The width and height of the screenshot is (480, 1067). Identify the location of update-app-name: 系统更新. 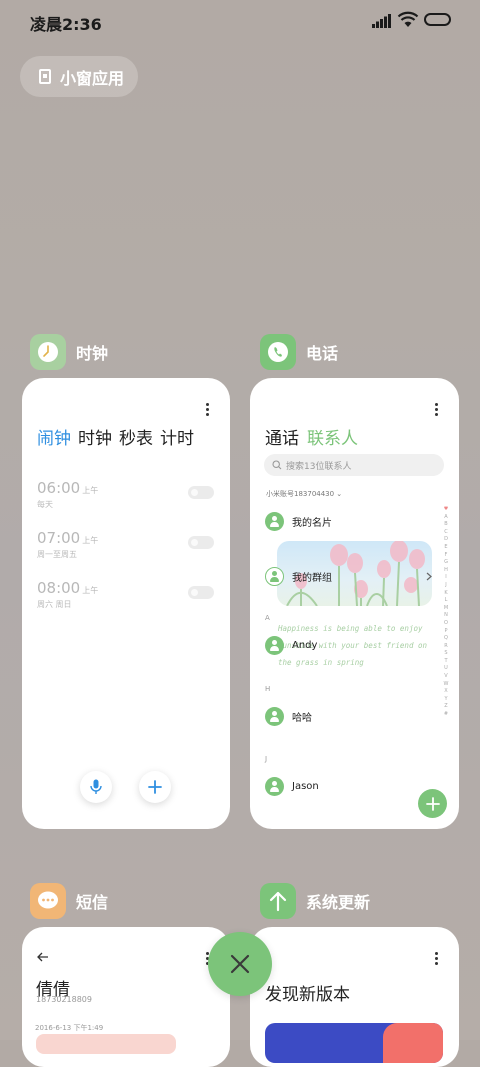
(338, 902).